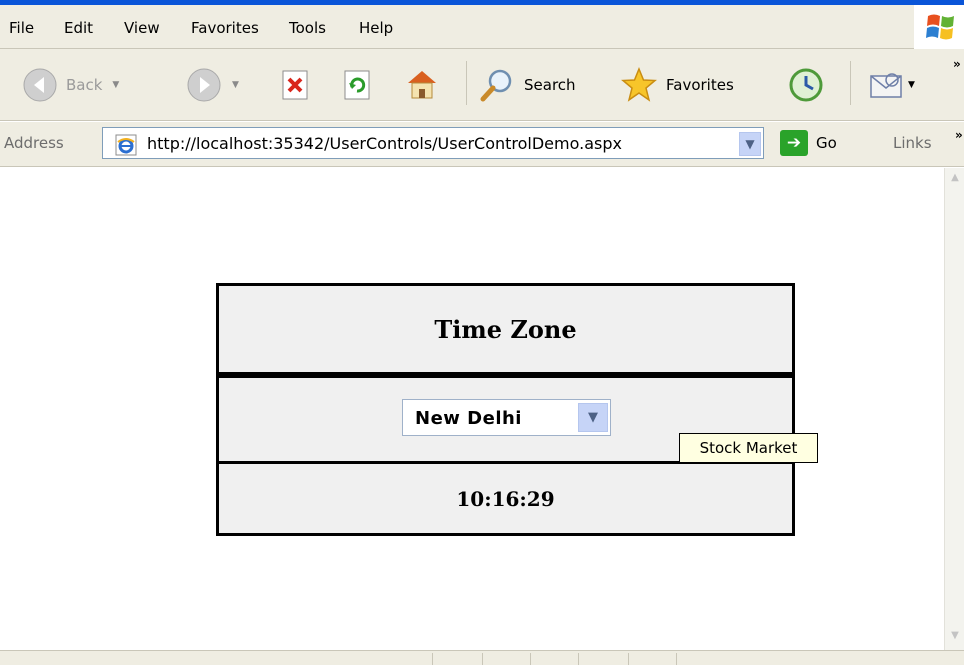 Image resolution: width=964 pixels, height=665 pixels. What do you see at coordinates (639, 84) in the screenshot?
I see `favorites-star-icon` at bounding box center [639, 84].